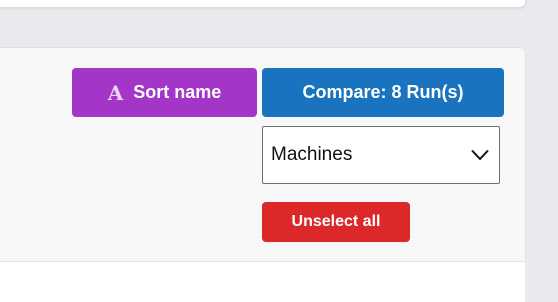 Image resolution: width=558 pixels, height=302 pixels. I want to click on unselect-all-button: Unselect all, so click(336, 222).